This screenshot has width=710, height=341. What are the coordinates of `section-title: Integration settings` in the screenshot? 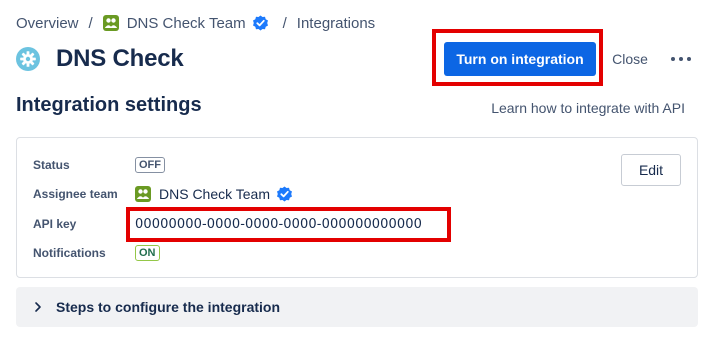 It's located at (109, 105).